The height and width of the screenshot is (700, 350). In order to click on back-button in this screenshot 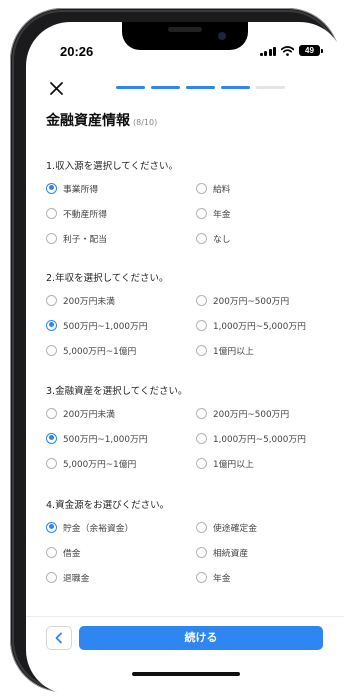, I will do `click(59, 638)`.